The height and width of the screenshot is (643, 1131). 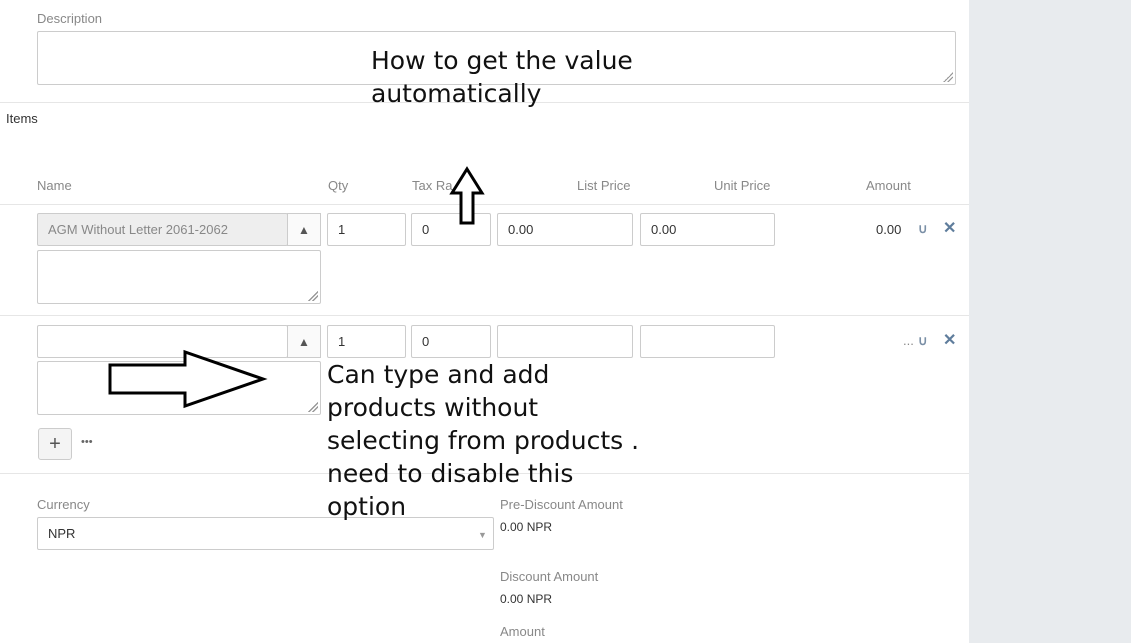 I want to click on more-options-button: •••, so click(x=87, y=442).